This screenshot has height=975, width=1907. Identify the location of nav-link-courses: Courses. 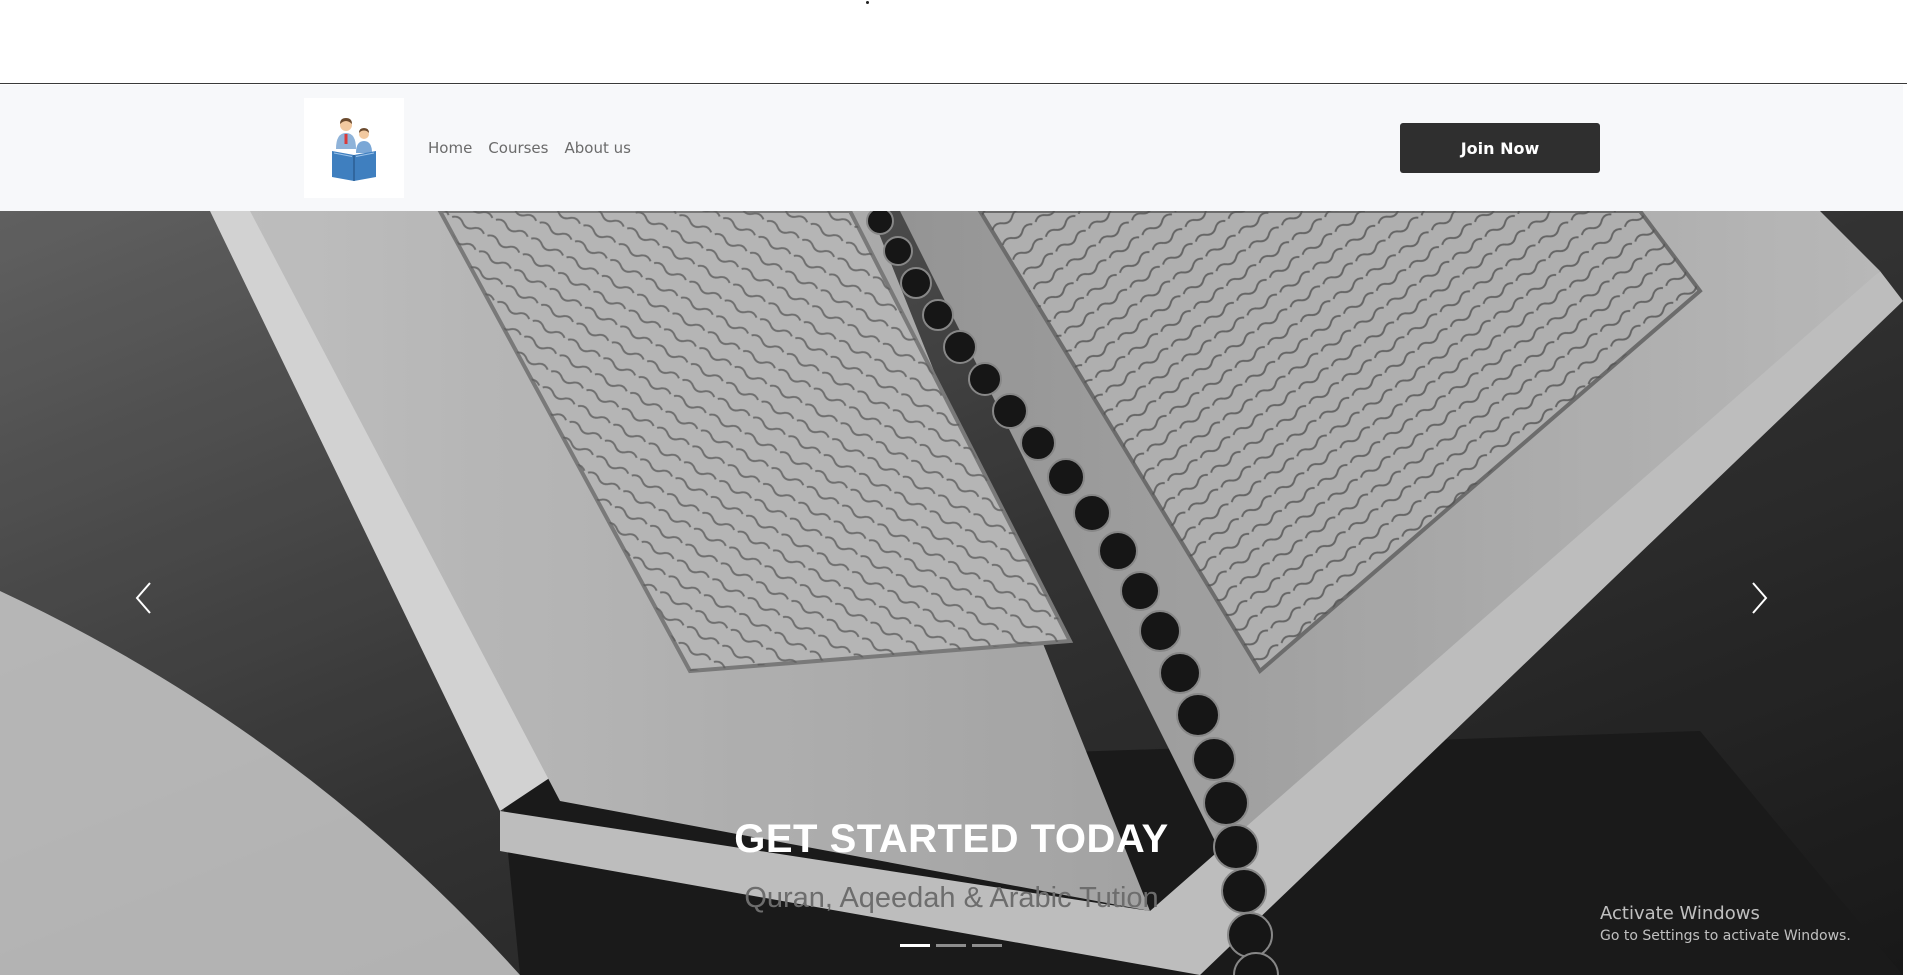
(518, 148).